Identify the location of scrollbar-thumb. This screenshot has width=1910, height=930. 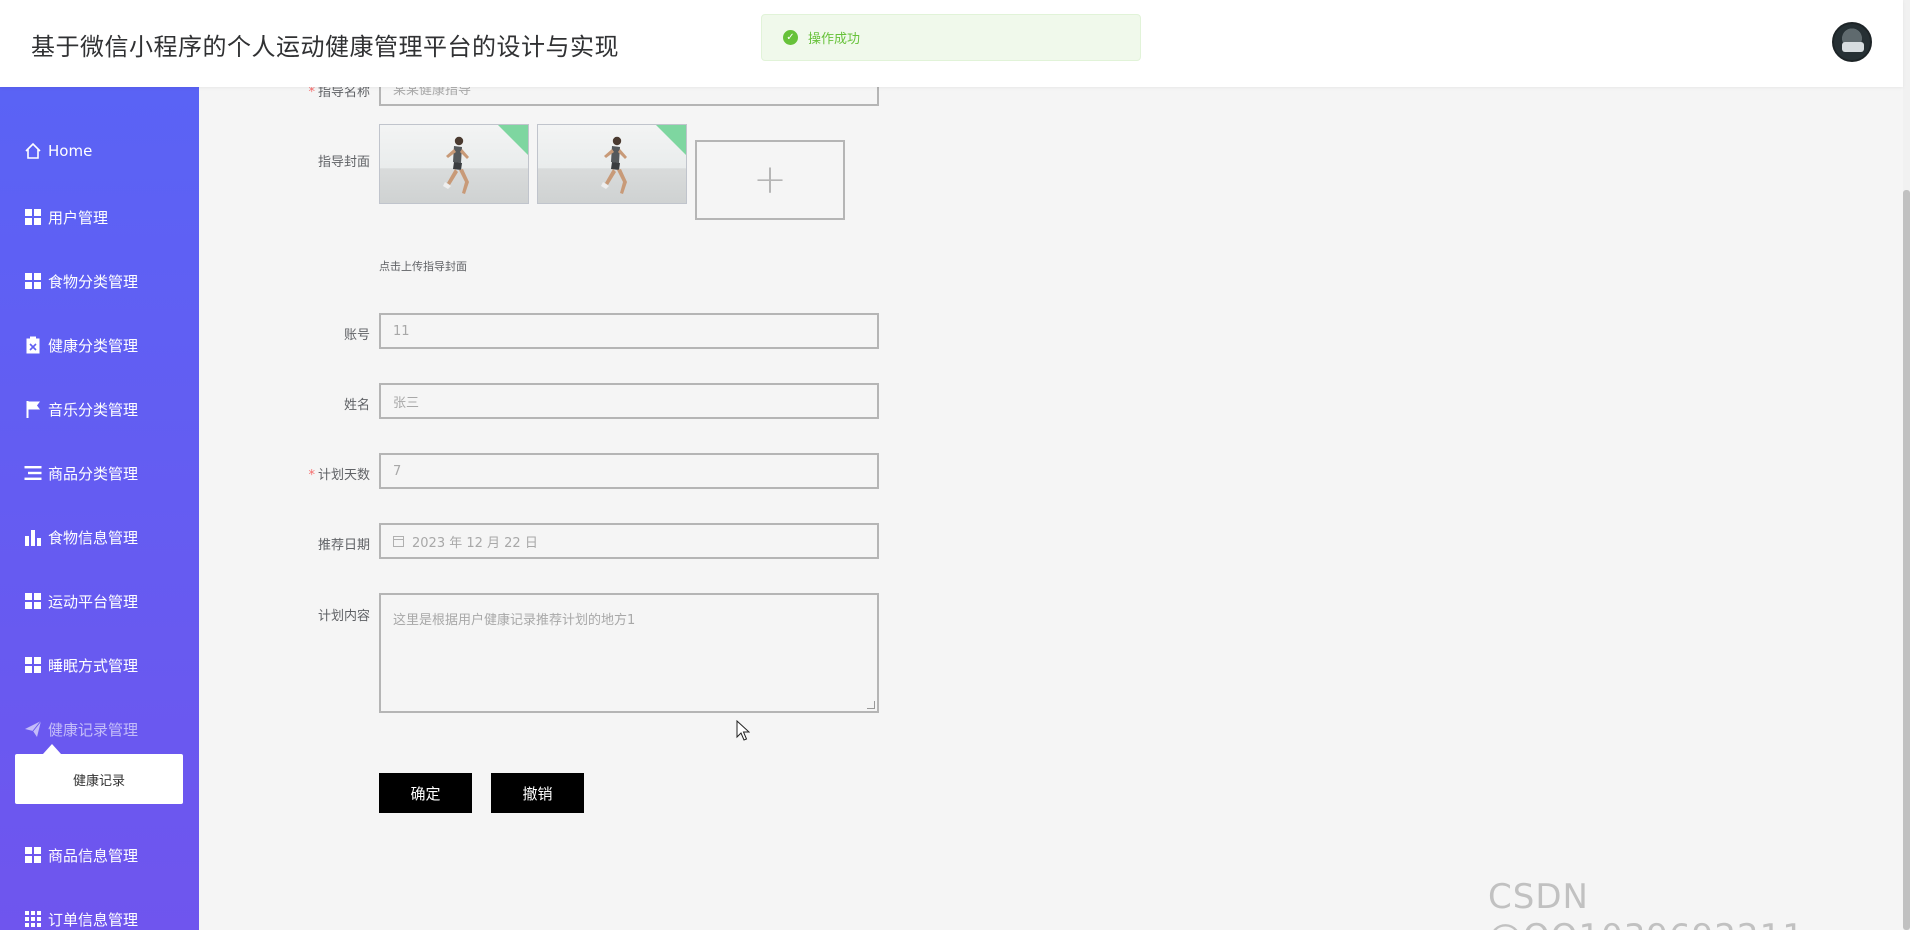
(1906, 560).